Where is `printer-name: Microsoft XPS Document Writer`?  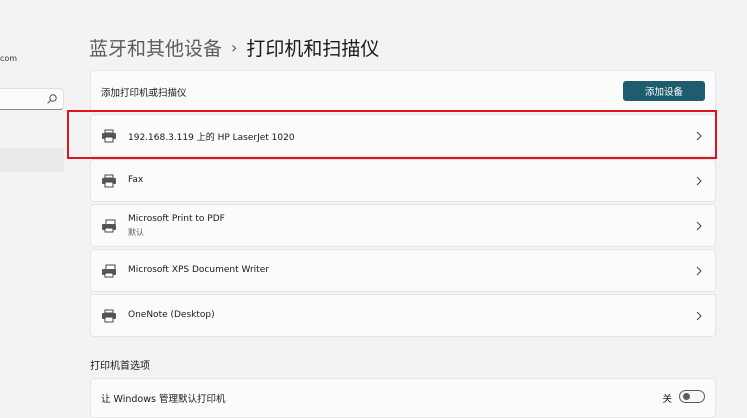 printer-name: Microsoft XPS Document Writer is located at coordinates (198, 270).